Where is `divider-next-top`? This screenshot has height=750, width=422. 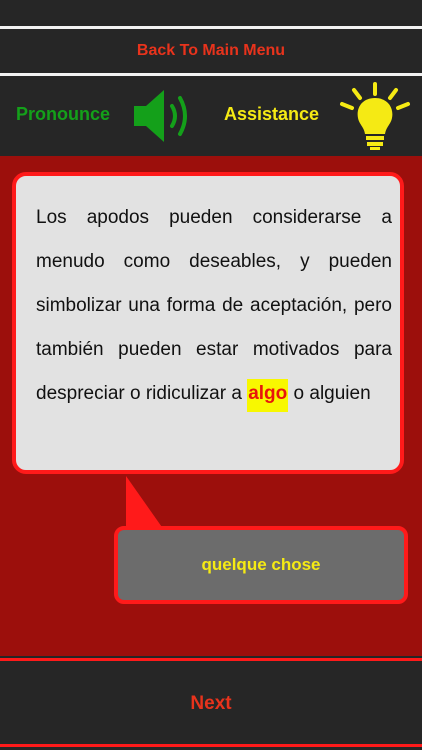 divider-next-top is located at coordinates (211, 659).